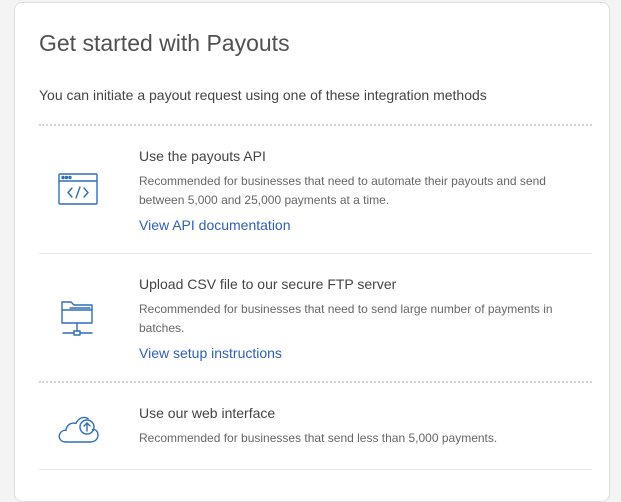 The image size is (621, 502). Describe the element at coordinates (79, 190) in the screenshot. I see `code-window-icon` at that location.